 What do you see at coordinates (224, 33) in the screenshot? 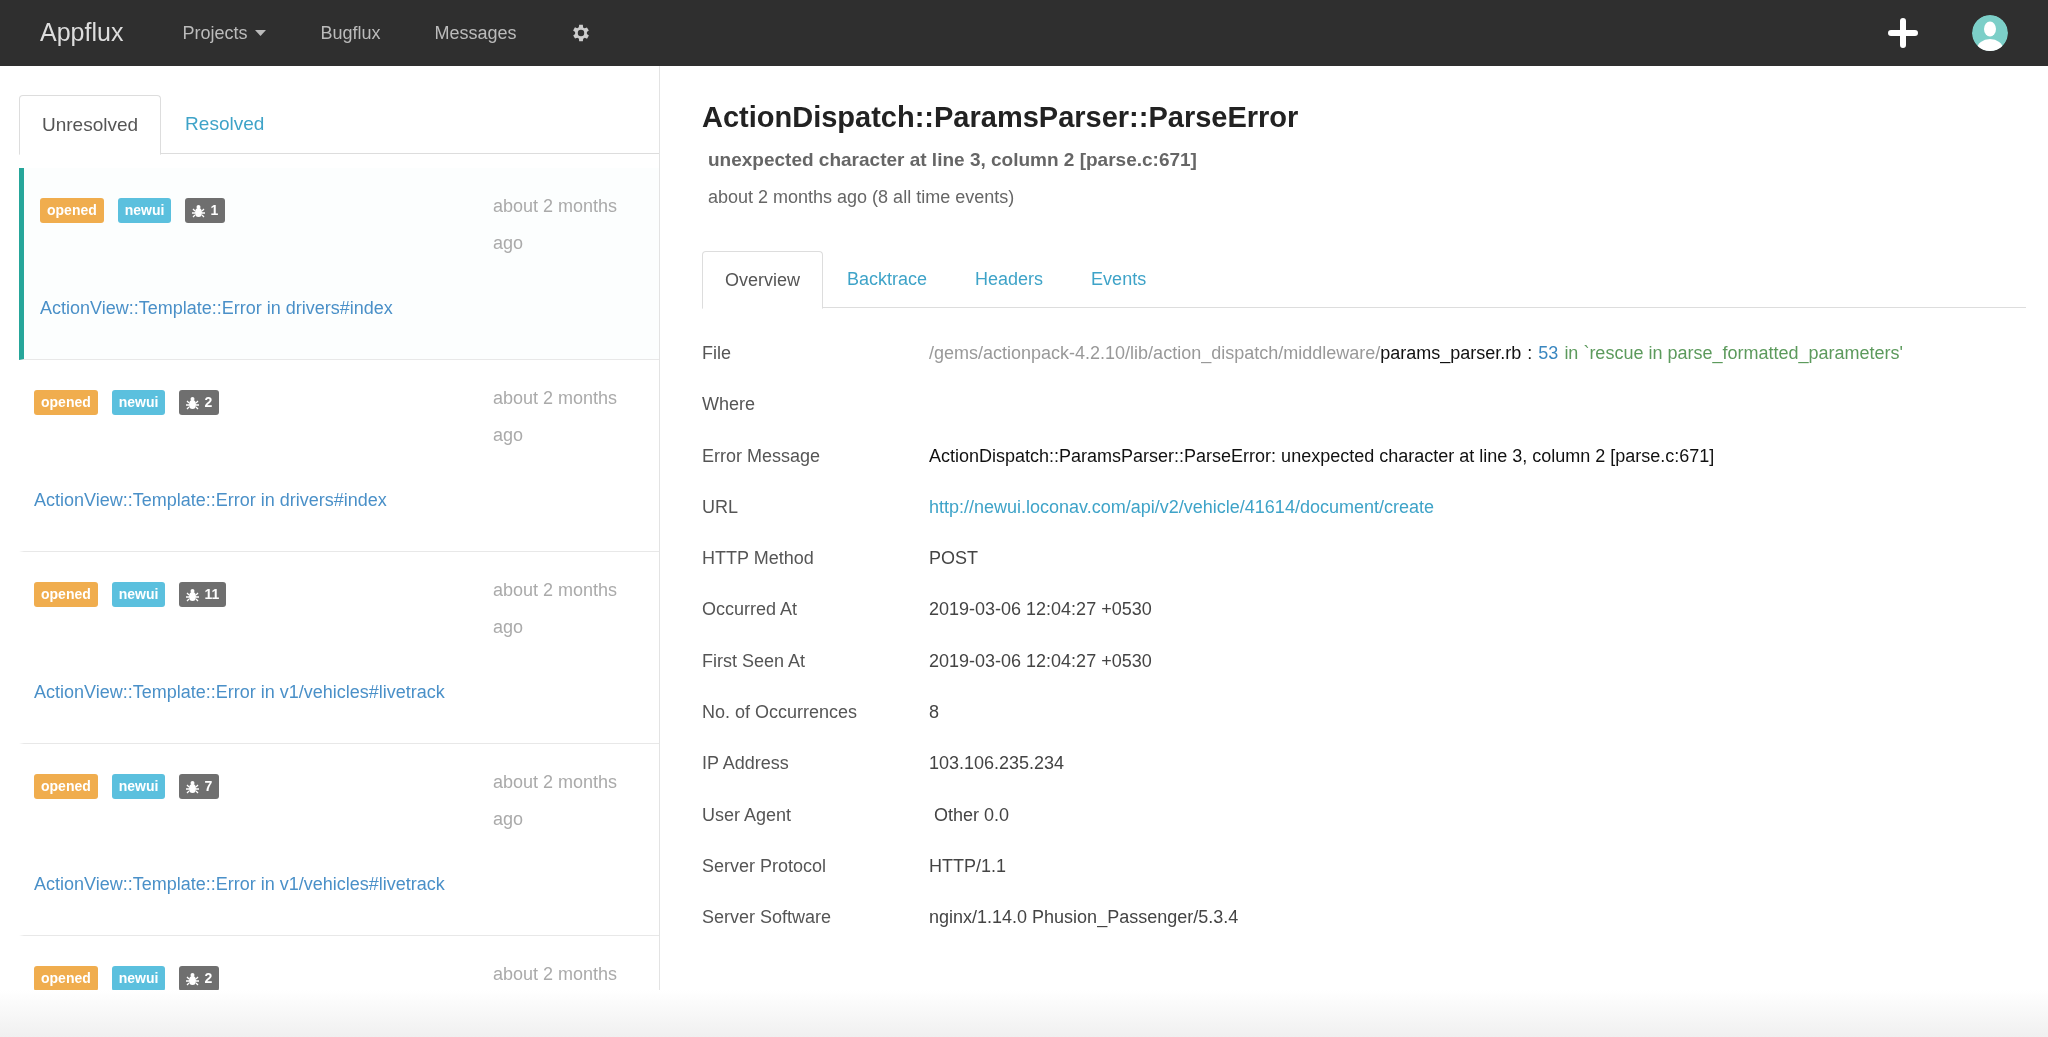
I see `nav-dropdown: Projects` at bounding box center [224, 33].